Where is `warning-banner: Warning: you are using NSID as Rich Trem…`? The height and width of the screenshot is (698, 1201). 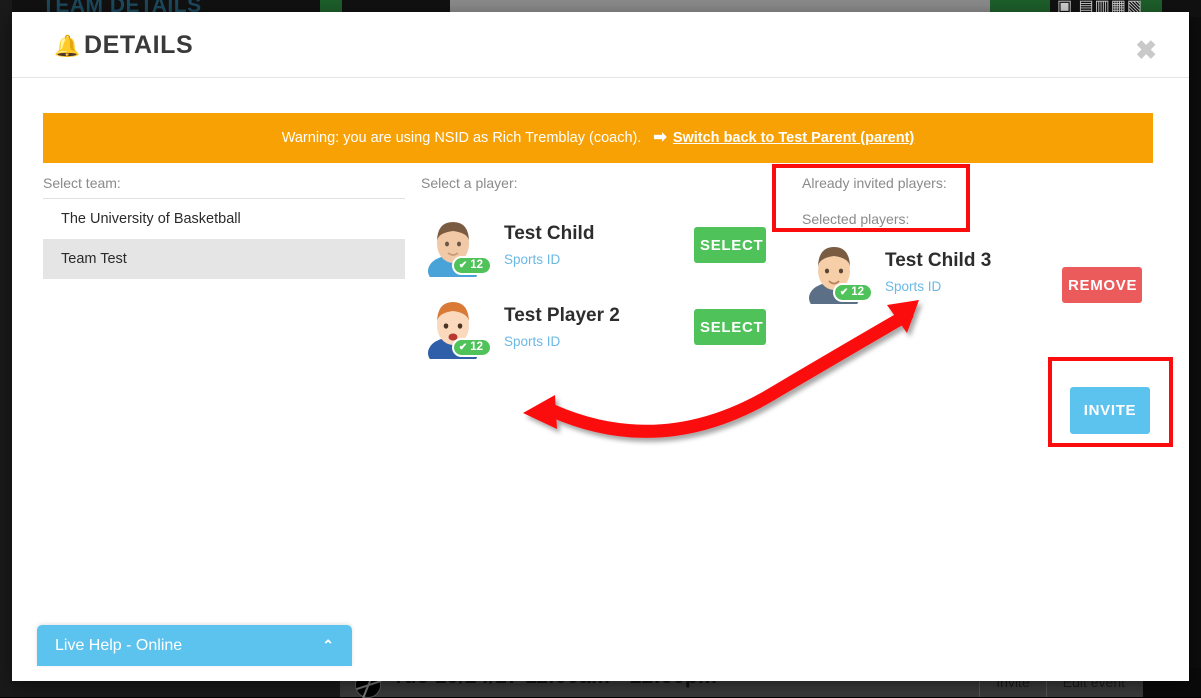
warning-banner: Warning: you are using NSID as Rich Trem… is located at coordinates (598, 138).